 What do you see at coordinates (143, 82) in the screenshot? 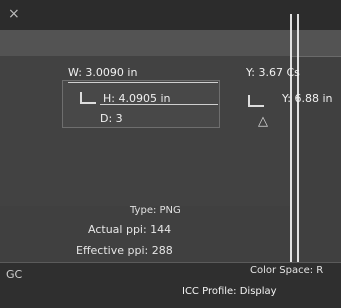
I see `width-underline` at bounding box center [143, 82].